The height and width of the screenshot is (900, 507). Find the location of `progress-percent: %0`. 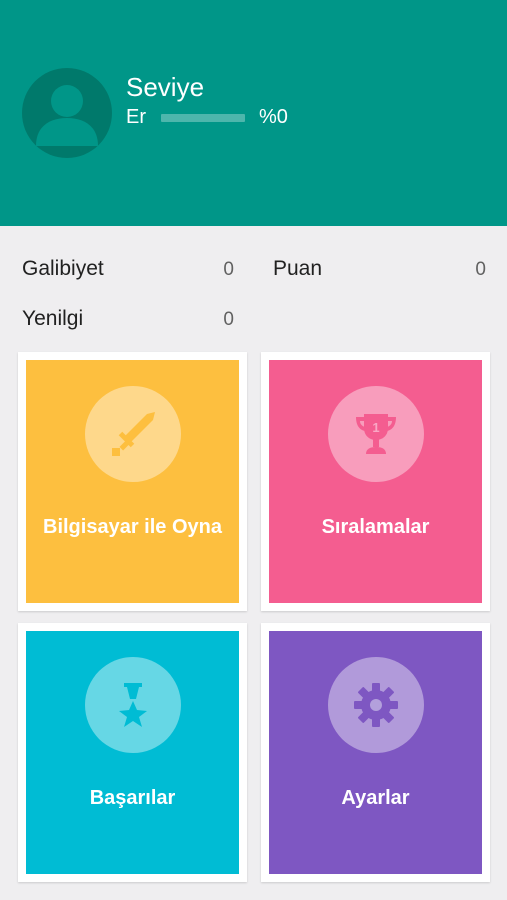

progress-percent: %0 is located at coordinates (273, 117).